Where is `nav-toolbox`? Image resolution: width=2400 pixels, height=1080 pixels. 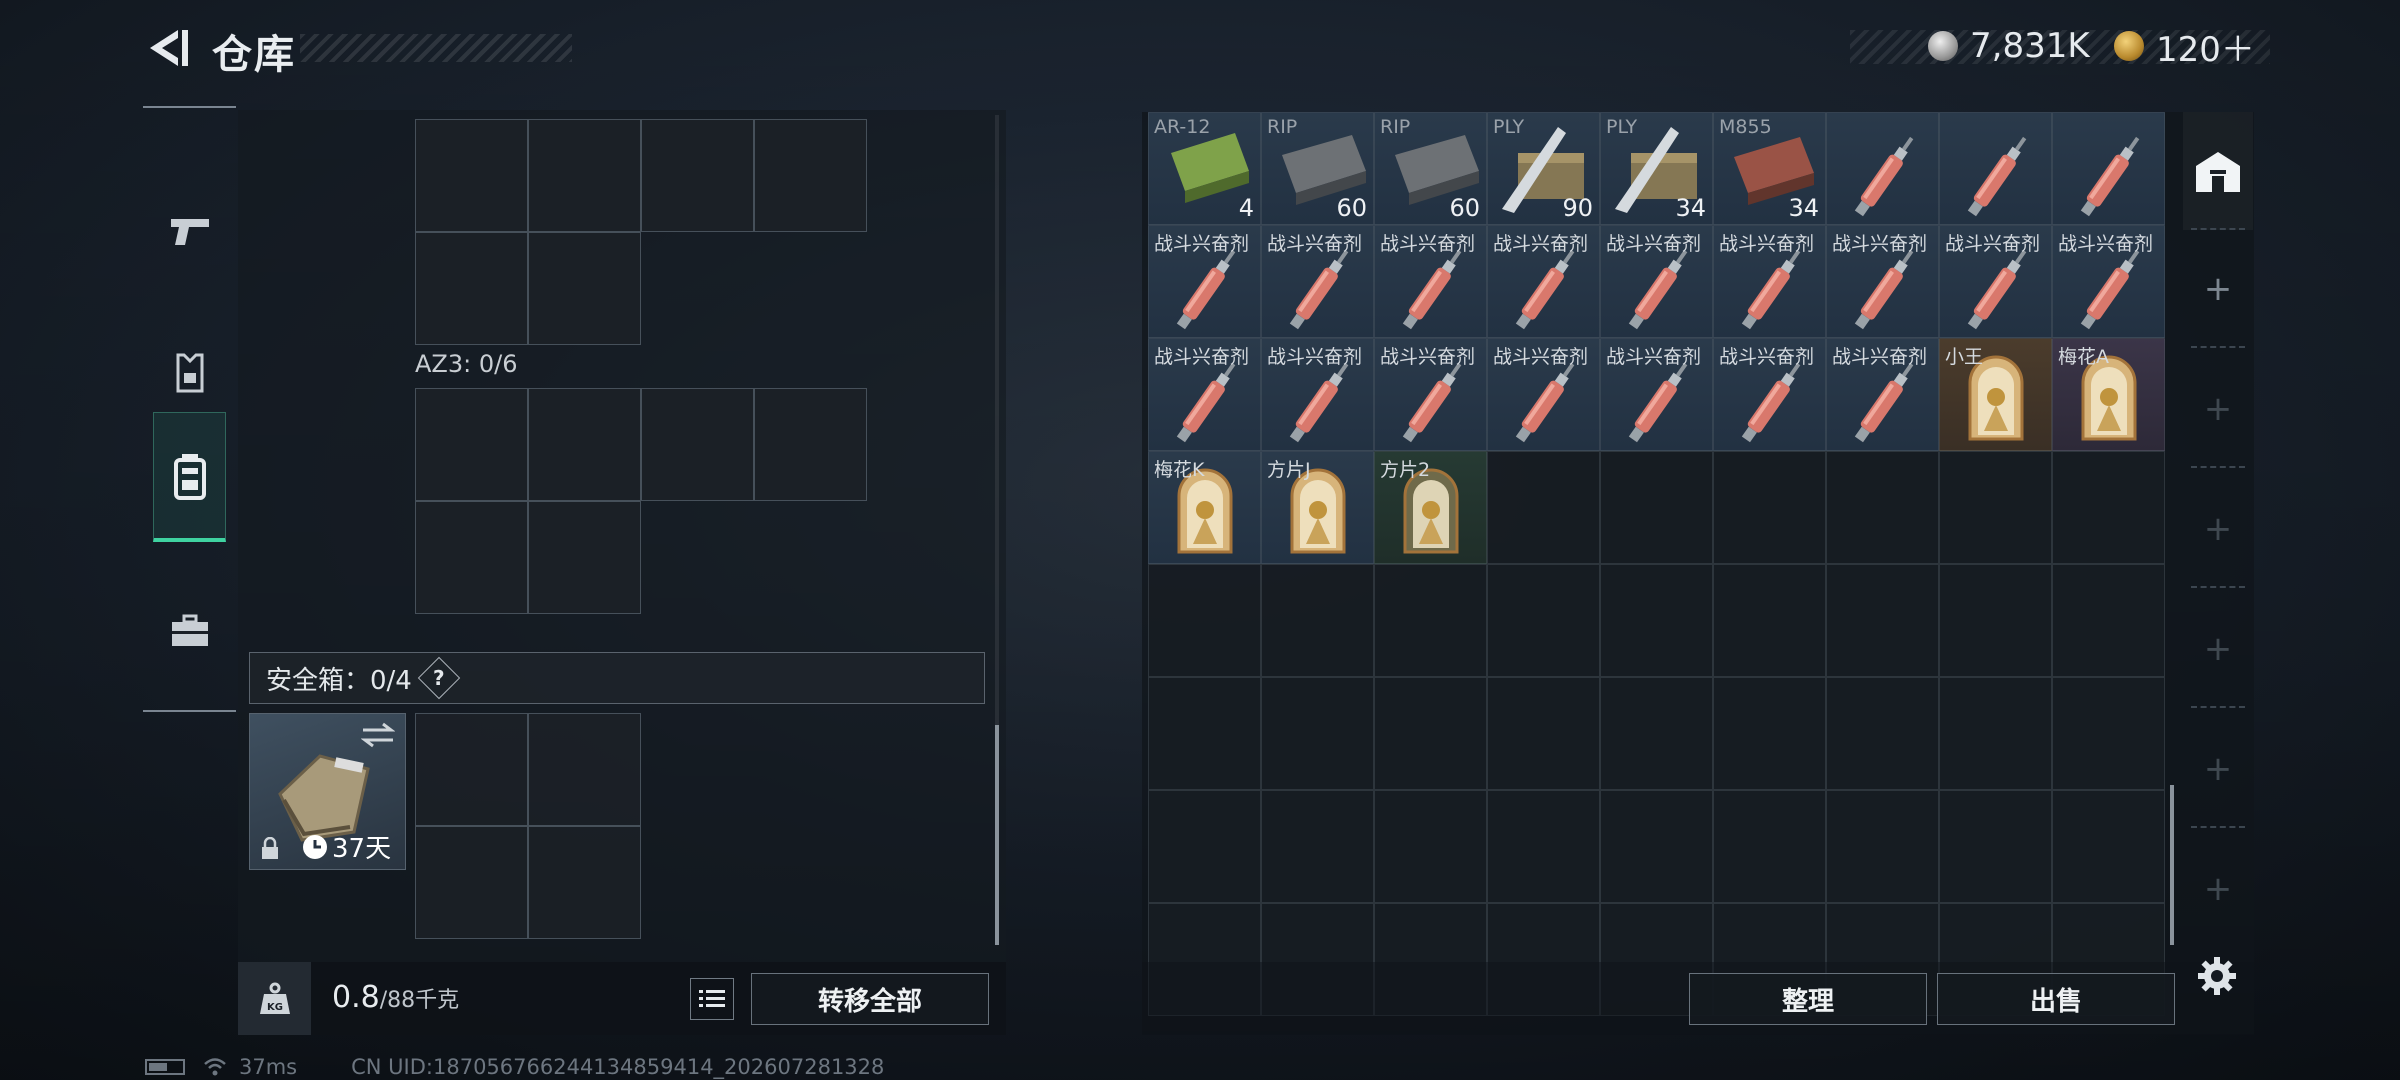
nav-toolbox is located at coordinates (189, 631).